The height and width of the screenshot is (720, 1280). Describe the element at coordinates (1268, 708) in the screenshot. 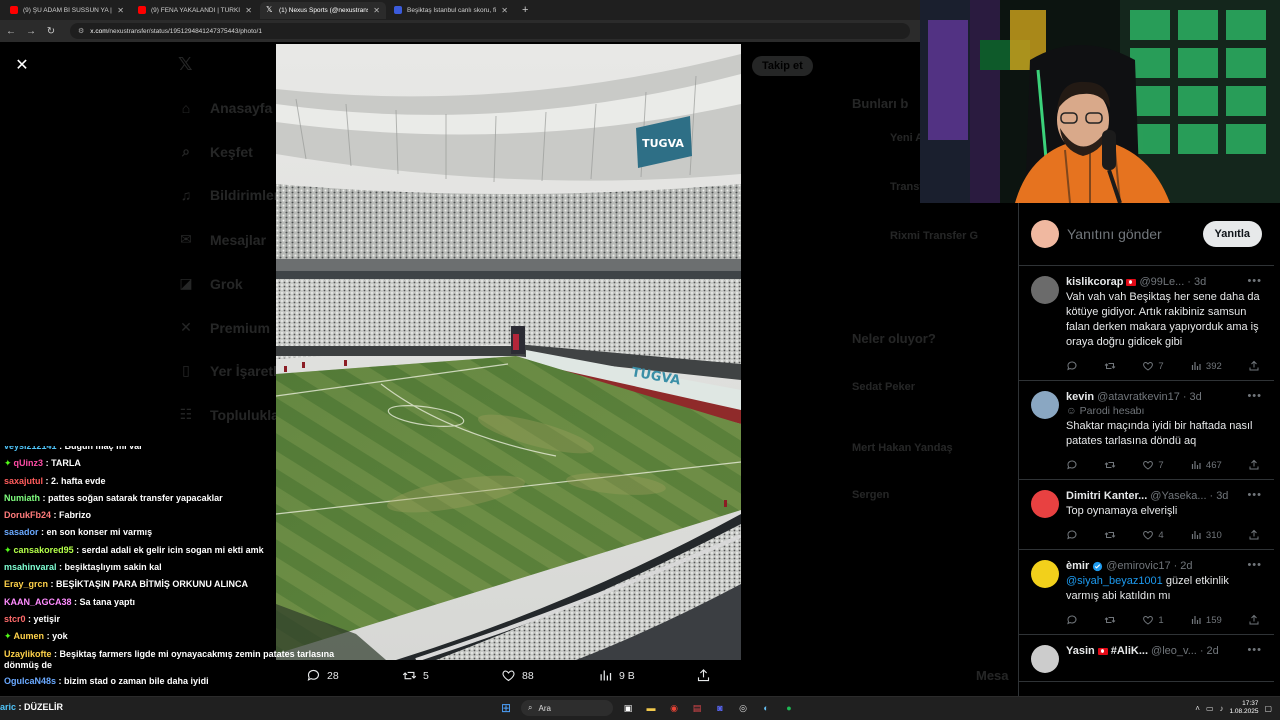

I see `notifications-icon: ▢` at that location.